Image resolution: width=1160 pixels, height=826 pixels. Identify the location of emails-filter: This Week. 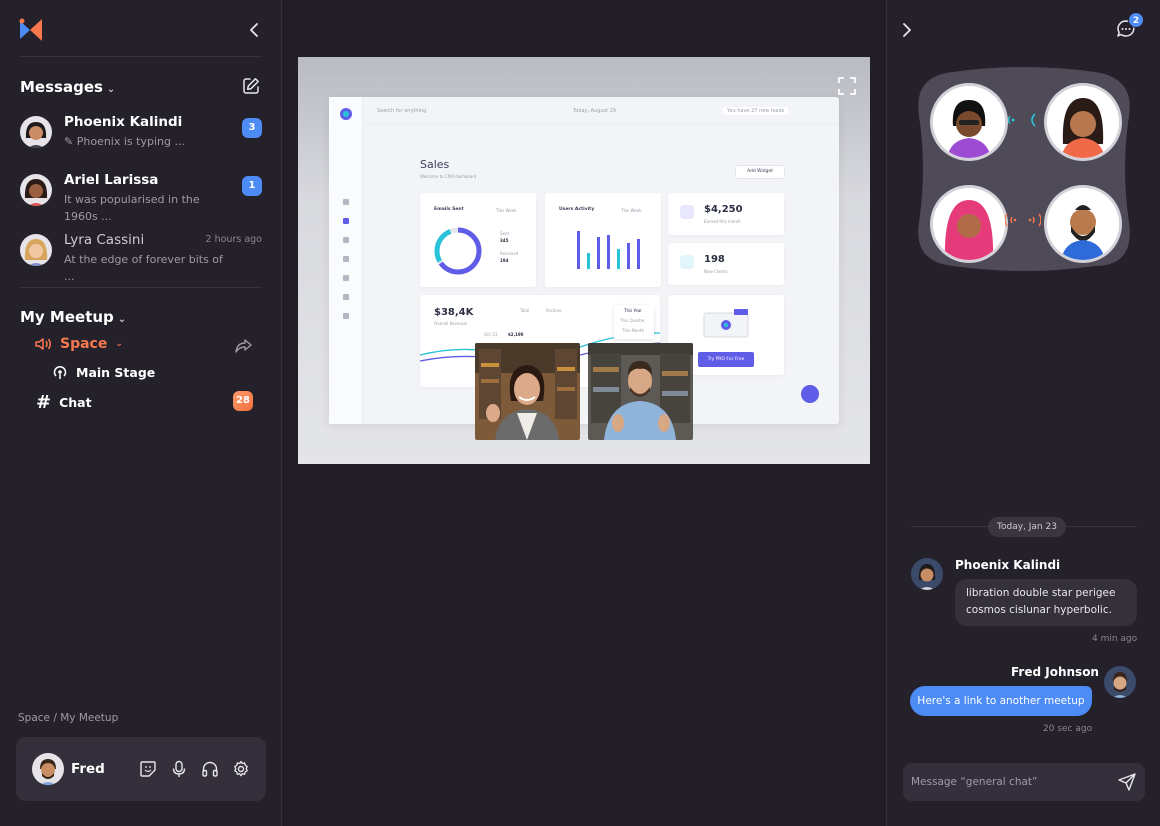
(506, 210).